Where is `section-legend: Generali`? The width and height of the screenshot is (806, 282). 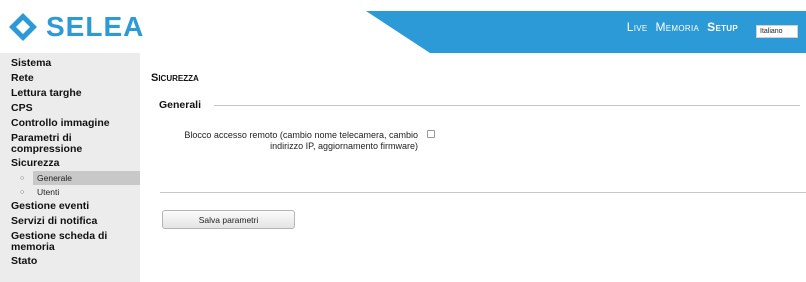
section-legend: Generali is located at coordinates (182, 105).